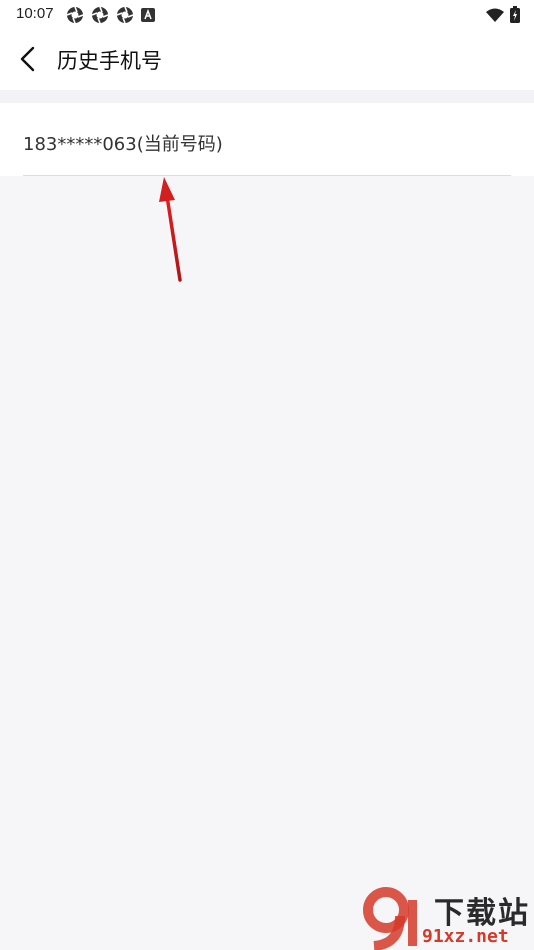  I want to click on site-watermark: 下载站 91xz.net, so click(447, 918).